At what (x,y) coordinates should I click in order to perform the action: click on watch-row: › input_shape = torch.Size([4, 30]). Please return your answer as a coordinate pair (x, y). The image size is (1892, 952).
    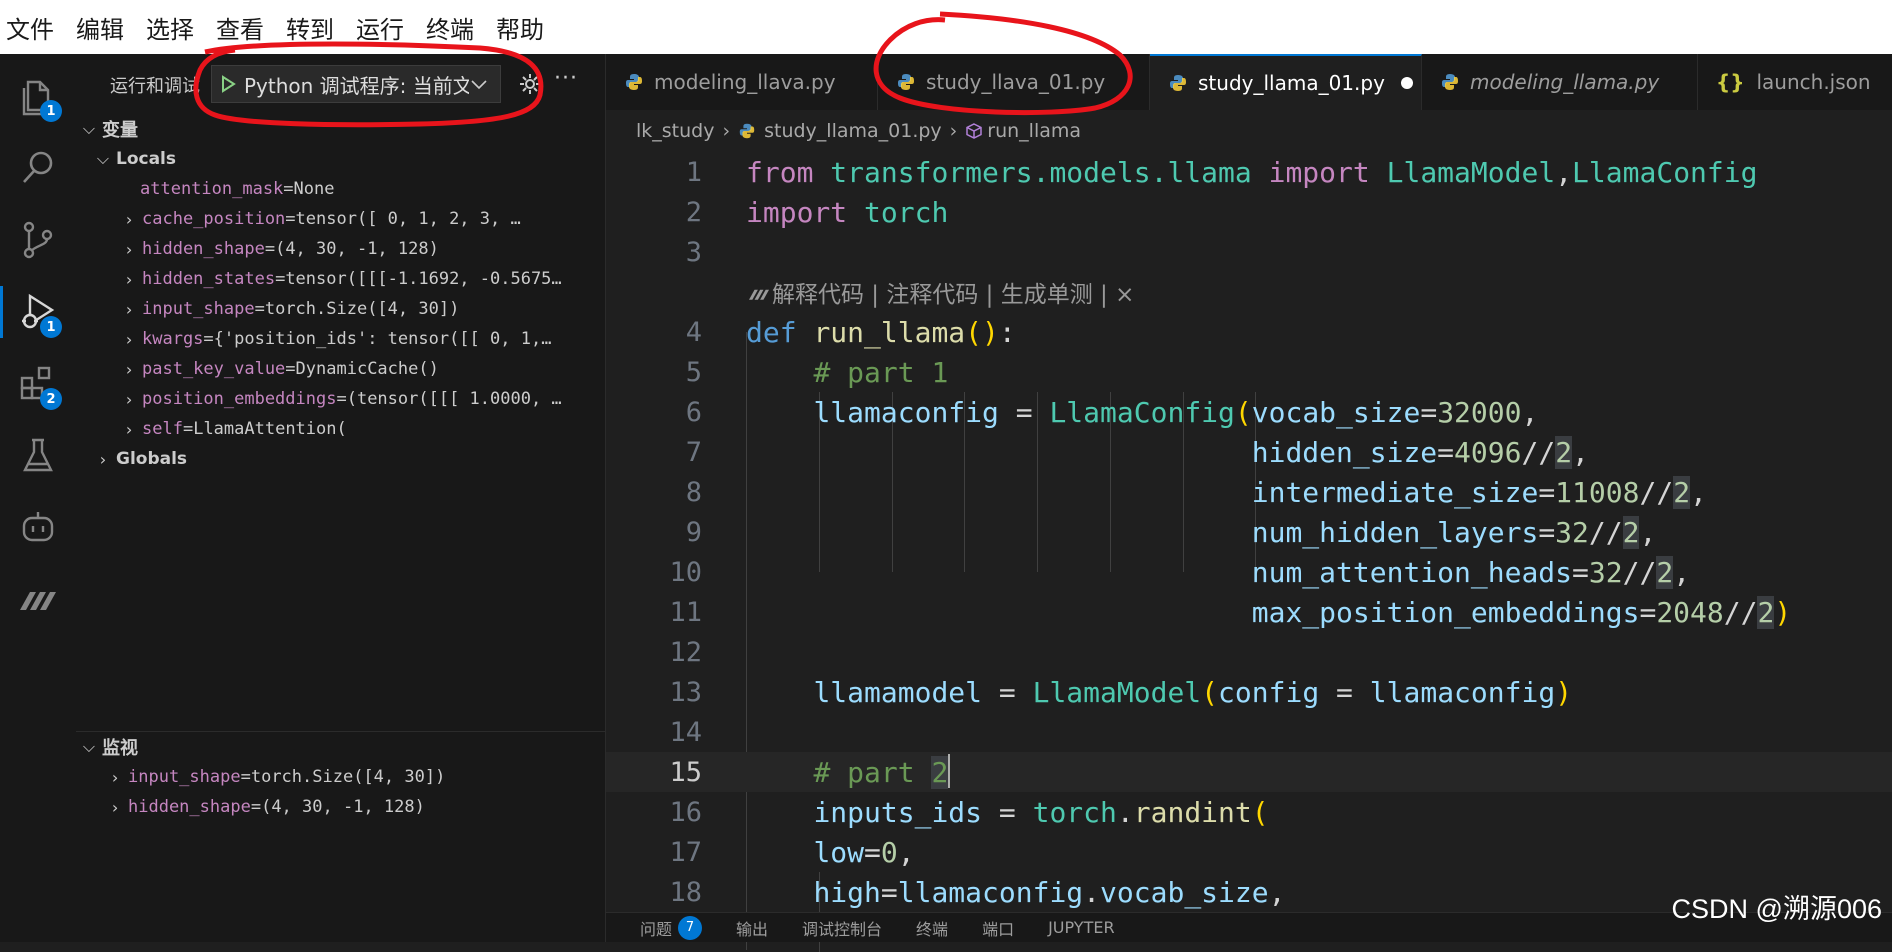
    Looking at the image, I should click on (273, 777).